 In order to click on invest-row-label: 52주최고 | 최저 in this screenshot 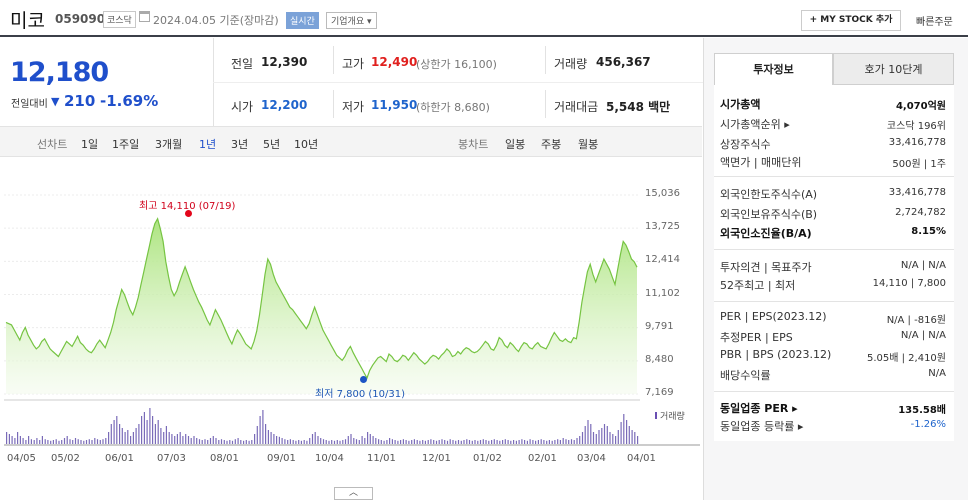, I will do `click(758, 285)`.